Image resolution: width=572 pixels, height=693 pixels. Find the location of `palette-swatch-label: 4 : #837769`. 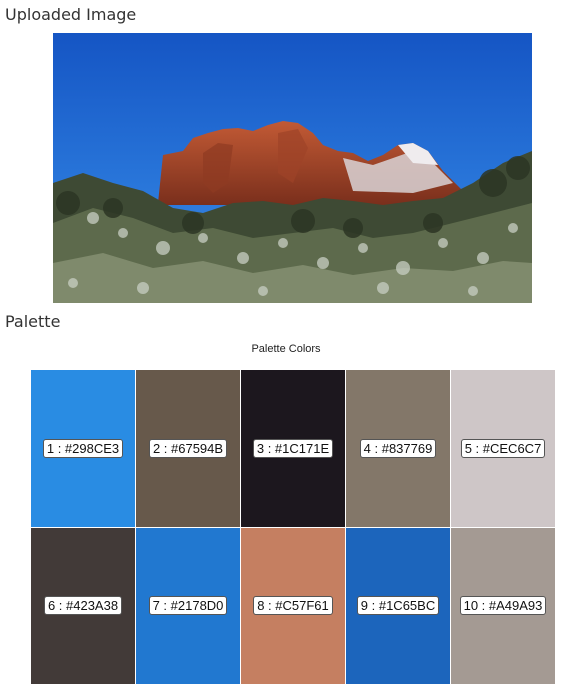

palette-swatch-label: 4 : #837769 is located at coordinates (398, 448).